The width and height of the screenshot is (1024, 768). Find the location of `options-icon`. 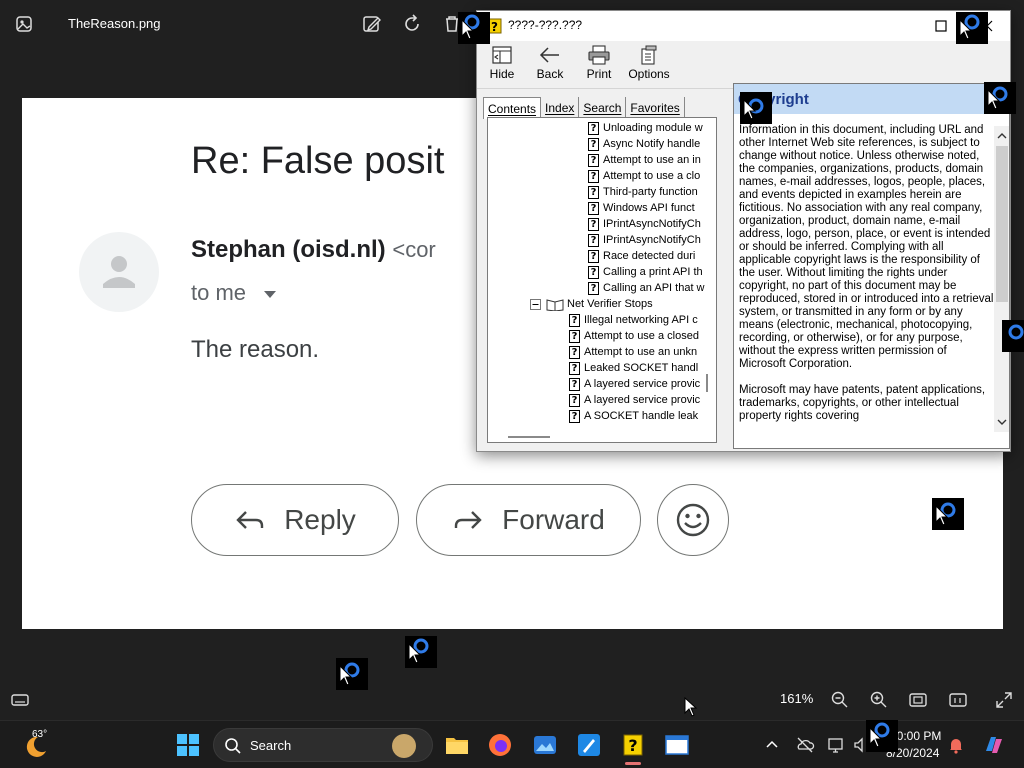

options-icon is located at coordinates (649, 55).